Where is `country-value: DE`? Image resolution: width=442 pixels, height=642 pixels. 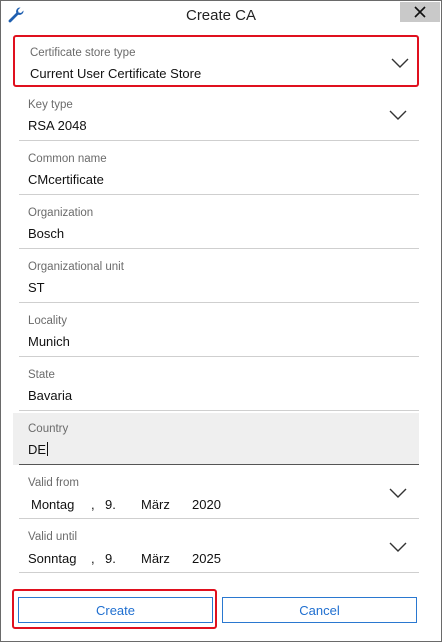
country-value: DE is located at coordinates (37, 449).